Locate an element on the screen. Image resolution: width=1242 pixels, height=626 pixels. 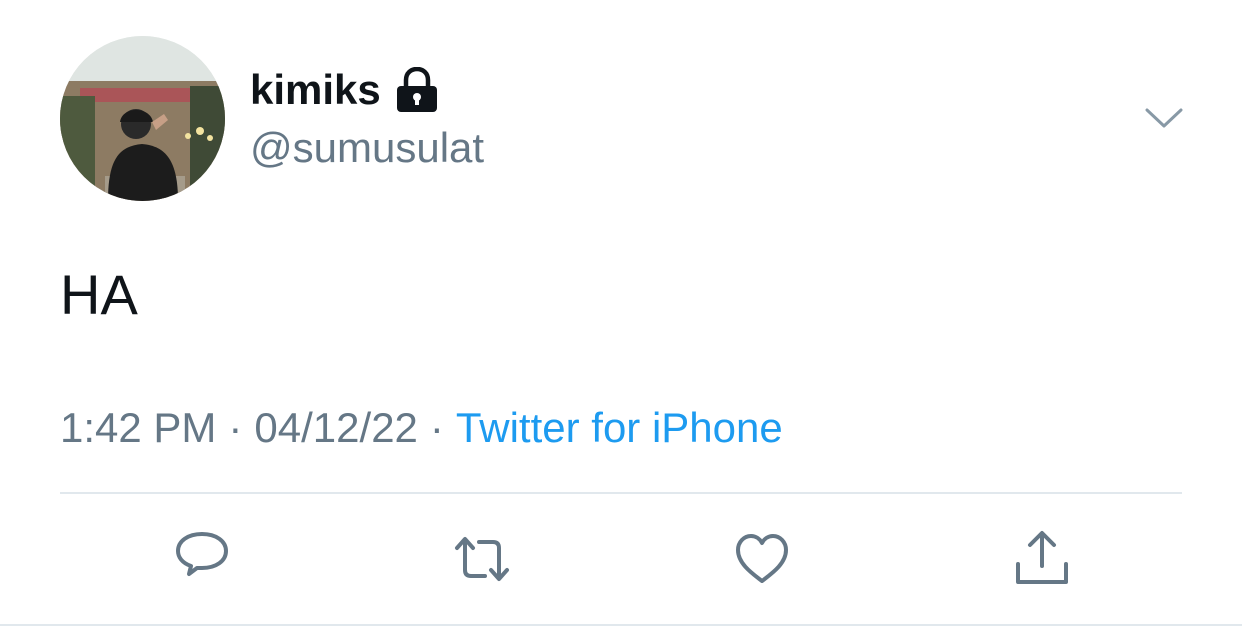
reply-button is located at coordinates (202, 559).